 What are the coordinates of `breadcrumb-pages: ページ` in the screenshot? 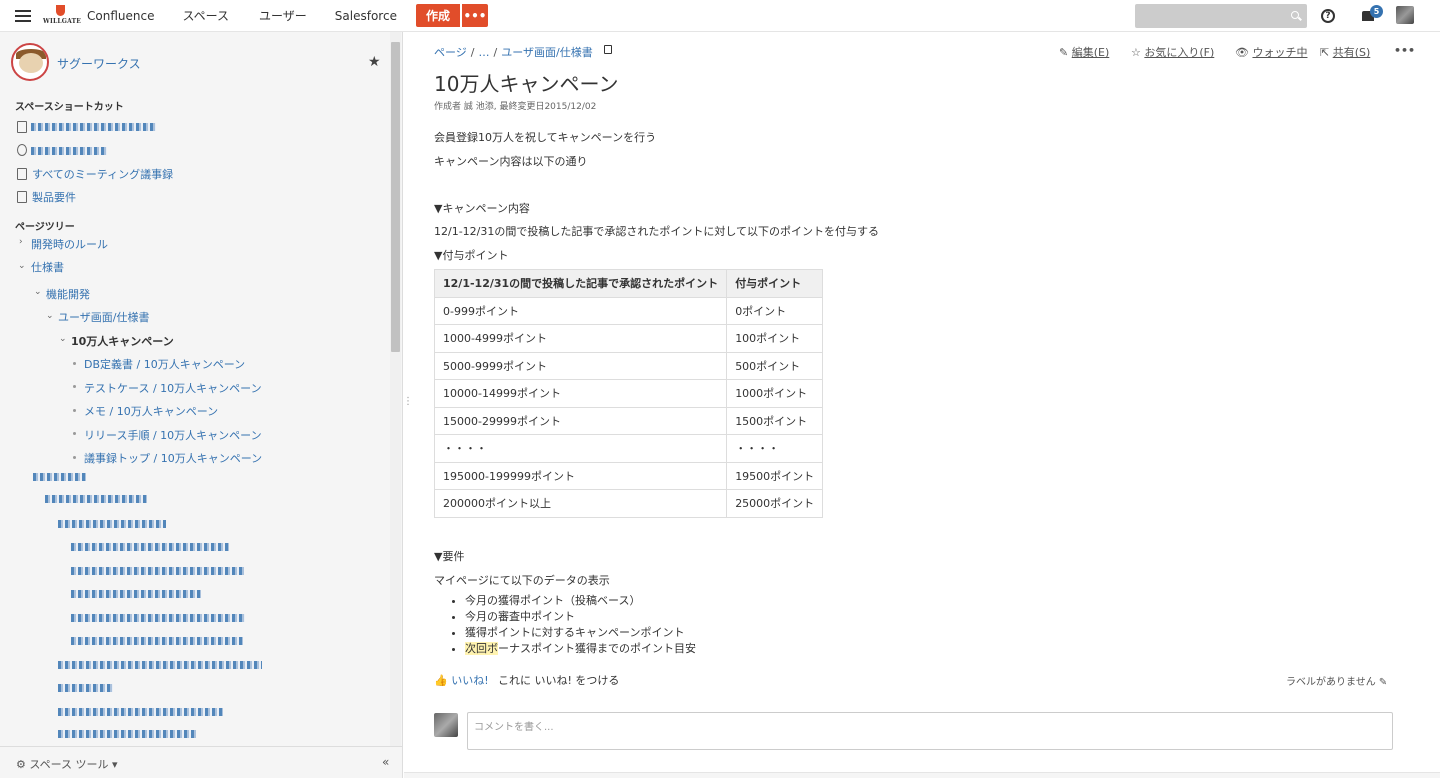 It's located at (450, 52).